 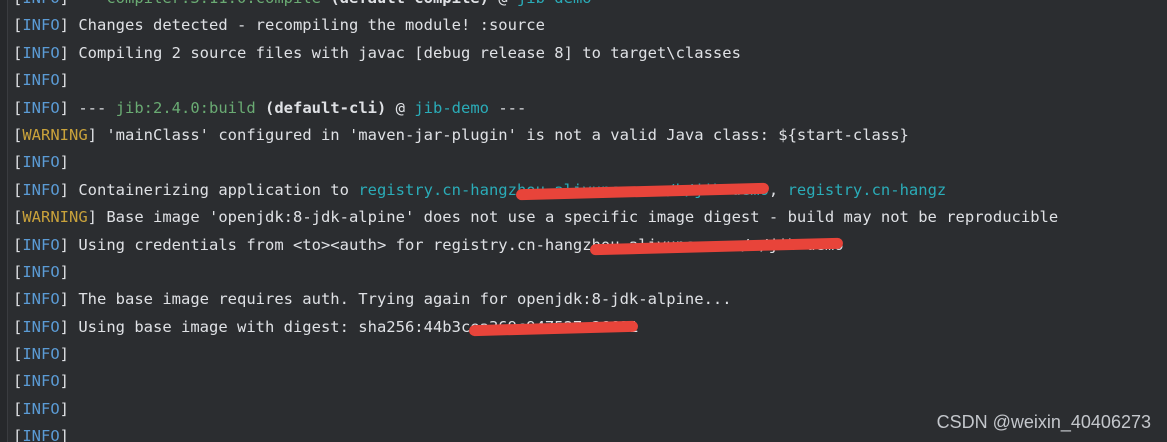 I want to click on redaction-mark: h/jib-demo, so click(x=642, y=190).